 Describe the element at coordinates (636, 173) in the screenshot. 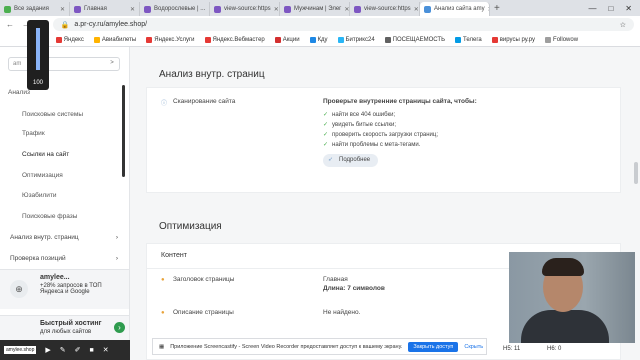

I see `page-scrollbar` at that location.